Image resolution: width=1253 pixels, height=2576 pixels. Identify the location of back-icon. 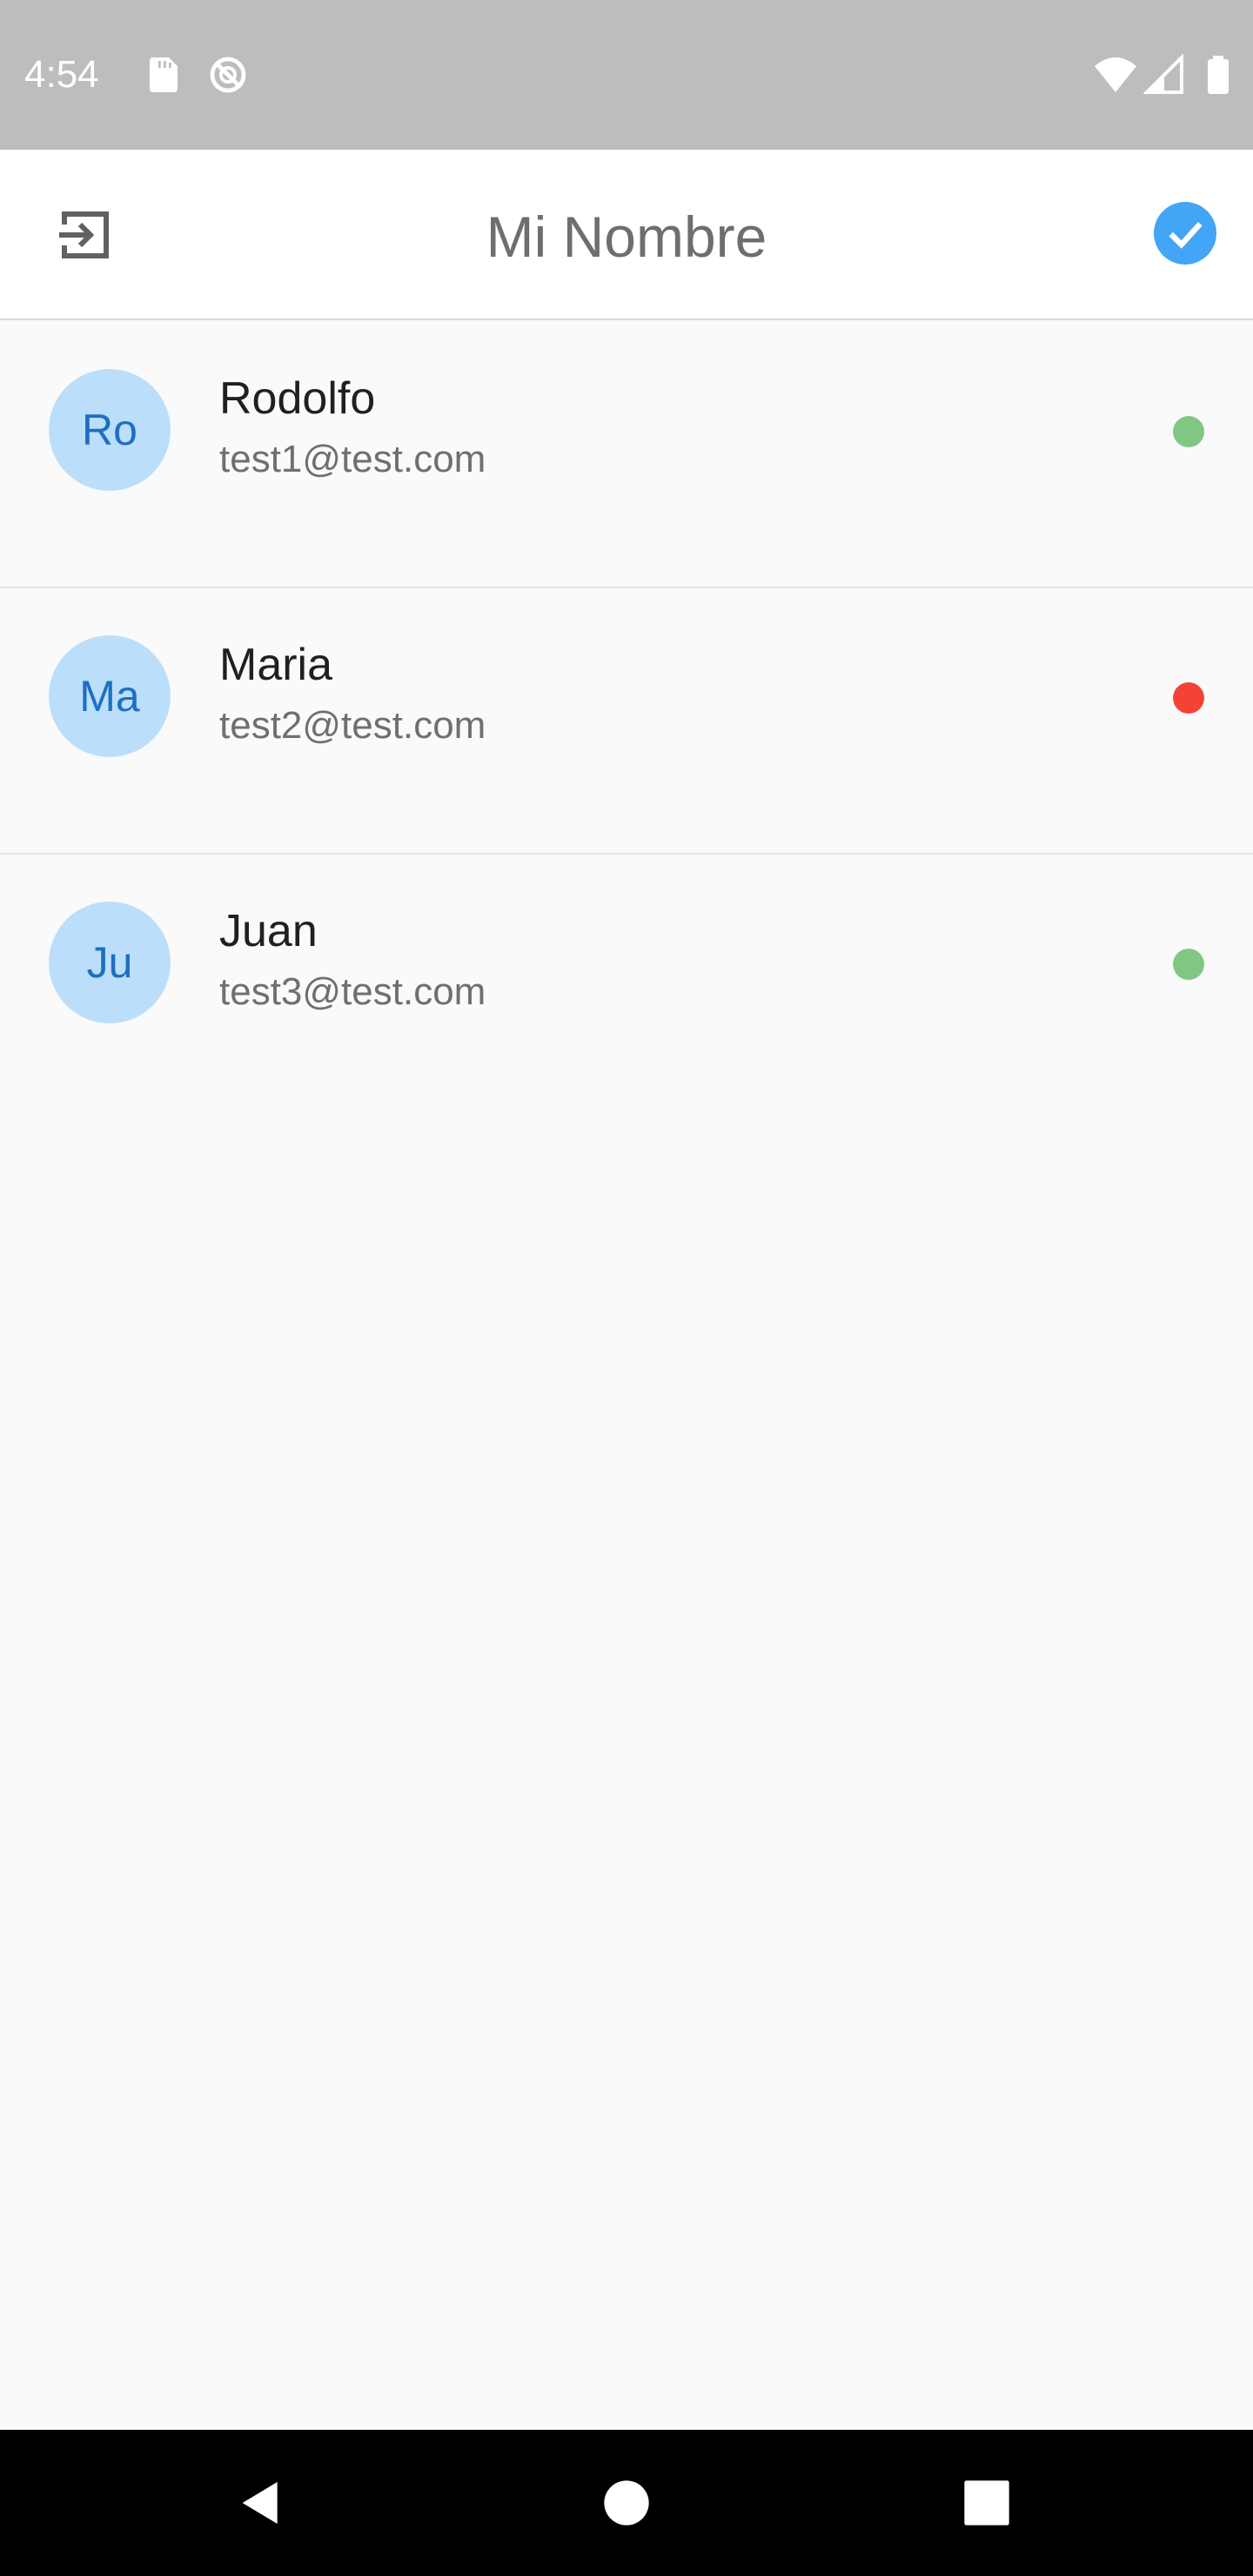
(260, 2503).